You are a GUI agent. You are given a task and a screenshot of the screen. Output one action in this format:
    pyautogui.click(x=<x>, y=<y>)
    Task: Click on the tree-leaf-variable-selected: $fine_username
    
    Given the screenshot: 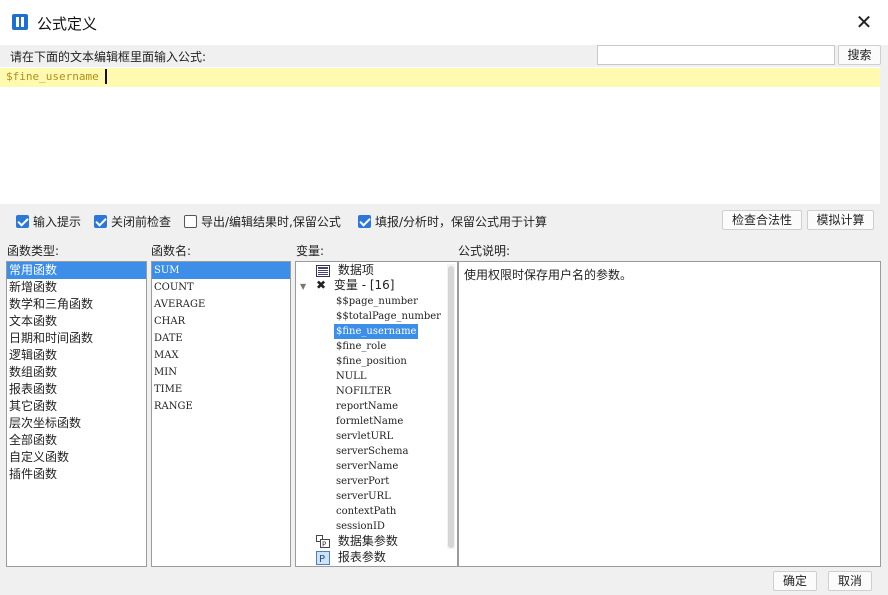 What is the action you would take?
    pyautogui.click(x=376, y=331)
    